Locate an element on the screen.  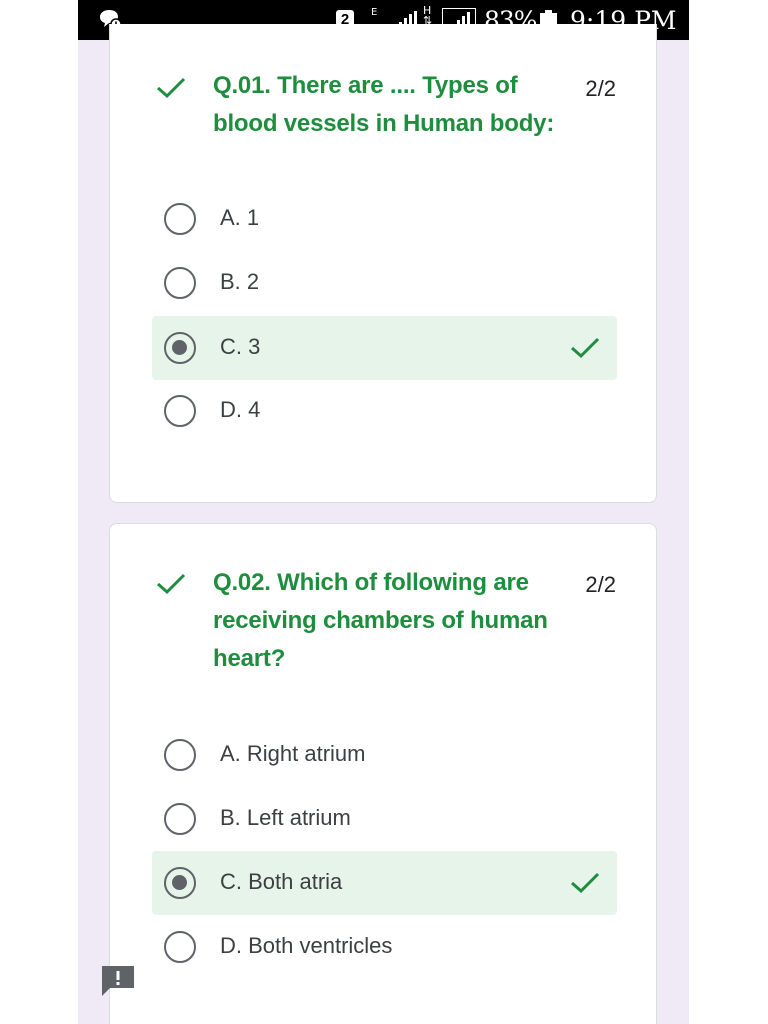
option-d: D. Both ventricles is located at coordinates (384, 947).